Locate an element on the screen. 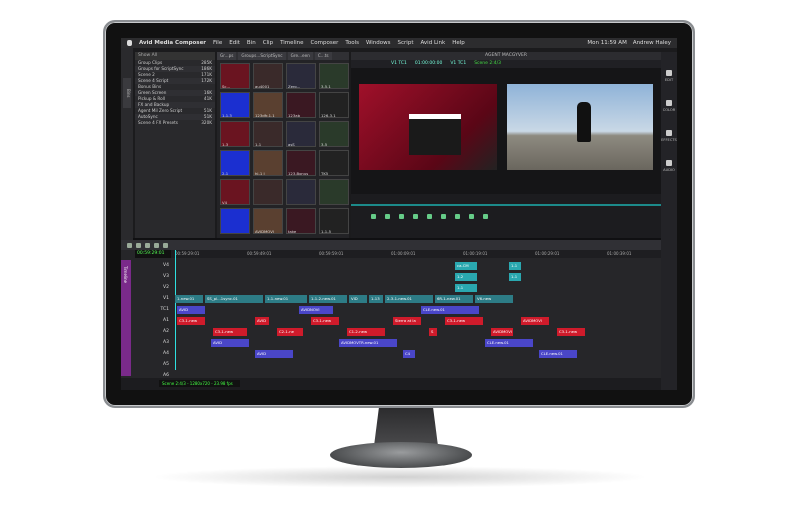  timeline-clip: 1-1-new.01 is located at coordinates (286, 299).